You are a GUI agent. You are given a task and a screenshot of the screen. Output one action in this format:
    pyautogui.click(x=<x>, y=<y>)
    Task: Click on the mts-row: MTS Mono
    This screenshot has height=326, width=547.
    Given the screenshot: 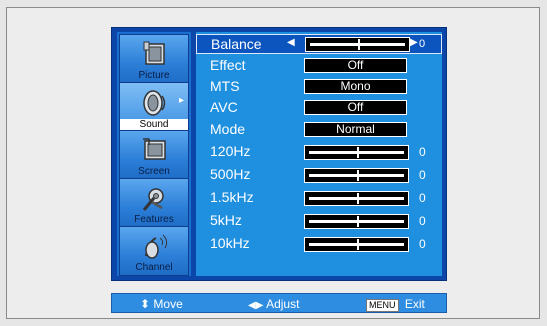 What is the action you would take?
    pyautogui.click(x=319, y=87)
    